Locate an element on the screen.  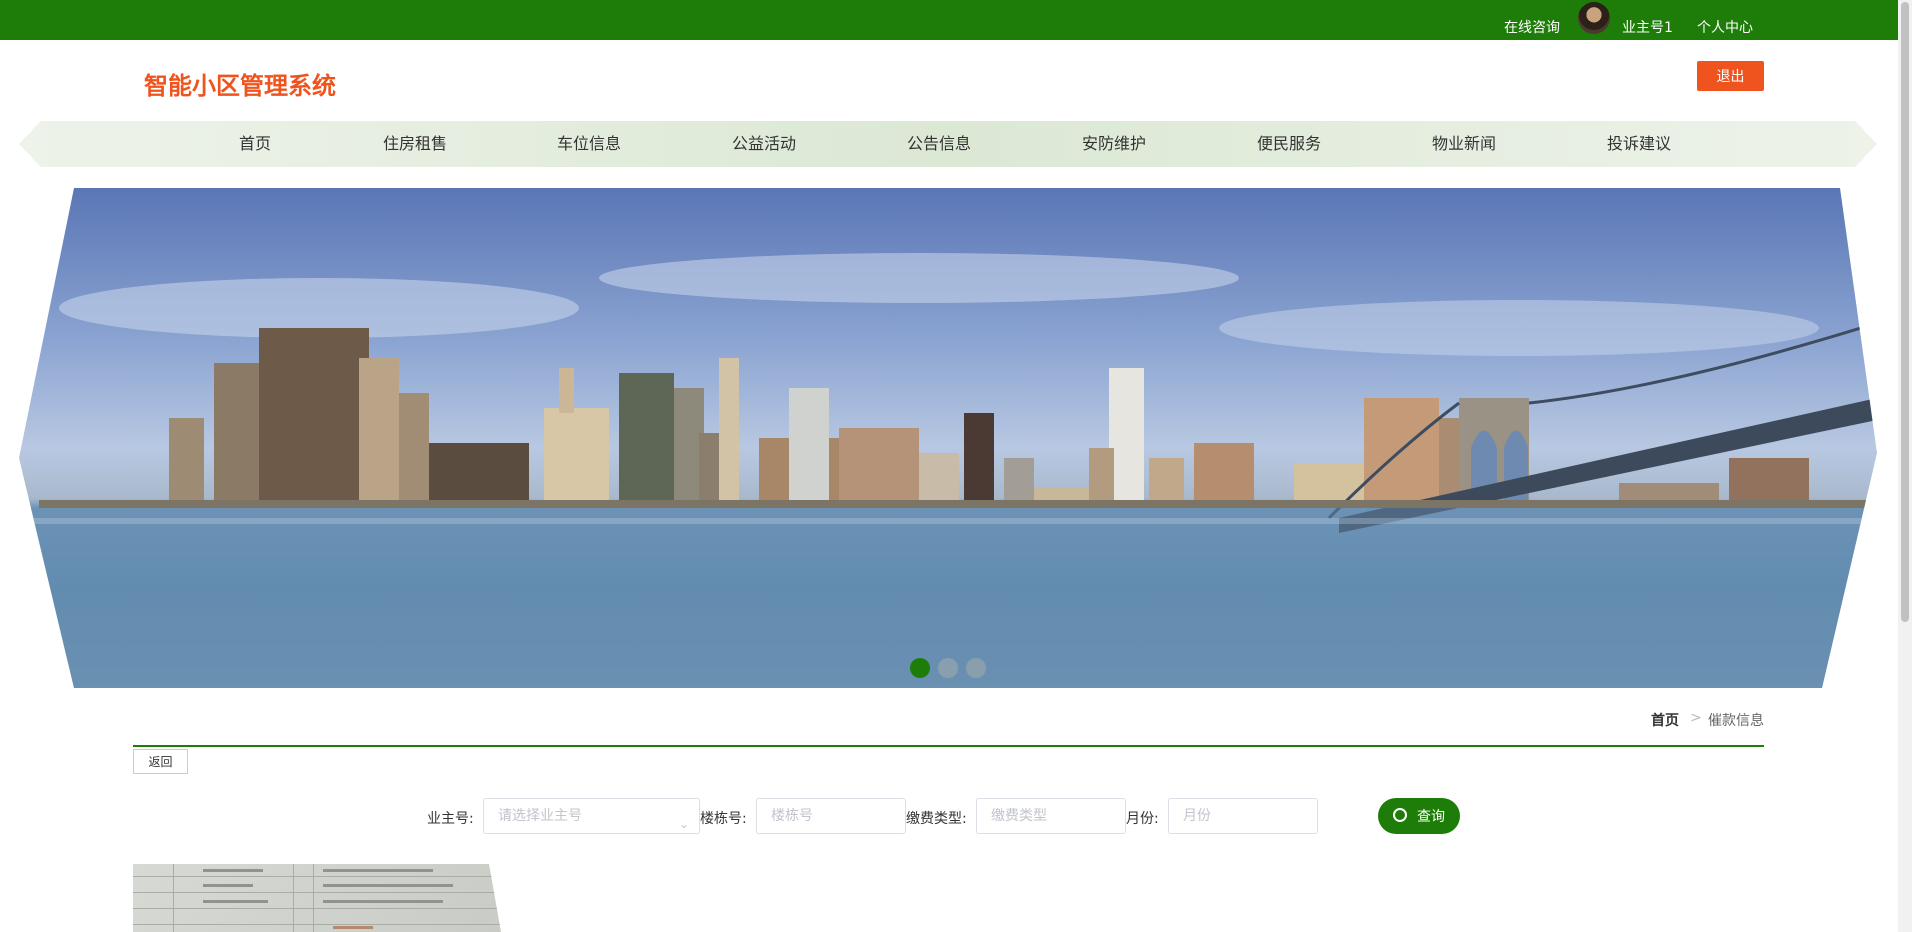
nav-item-security: 安防维护 is located at coordinates (1114, 144).